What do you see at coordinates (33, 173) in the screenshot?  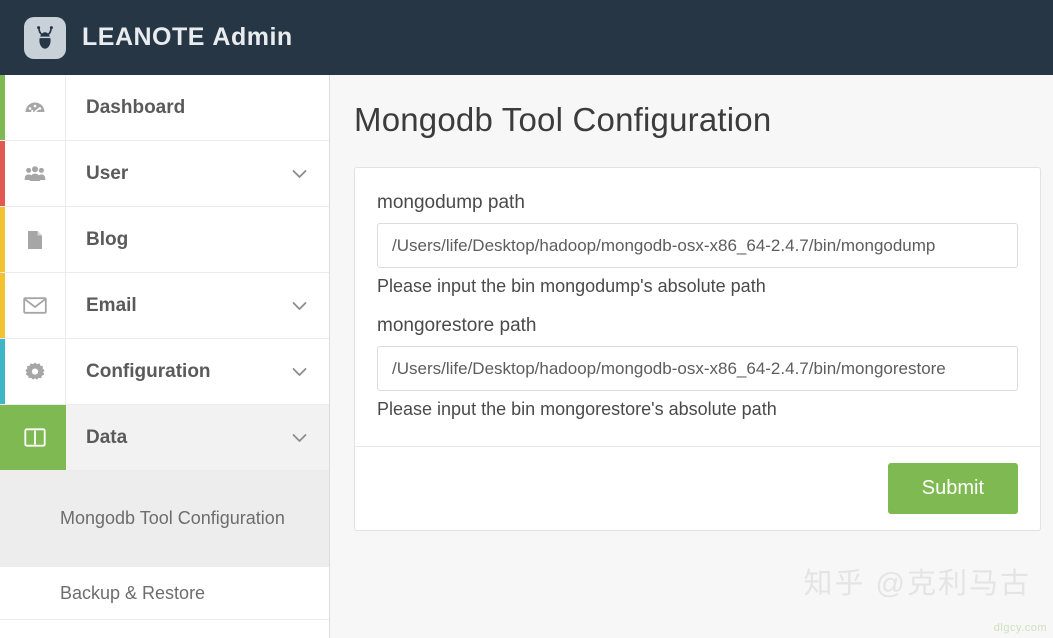 I see `users-group-icon` at bounding box center [33, 173].